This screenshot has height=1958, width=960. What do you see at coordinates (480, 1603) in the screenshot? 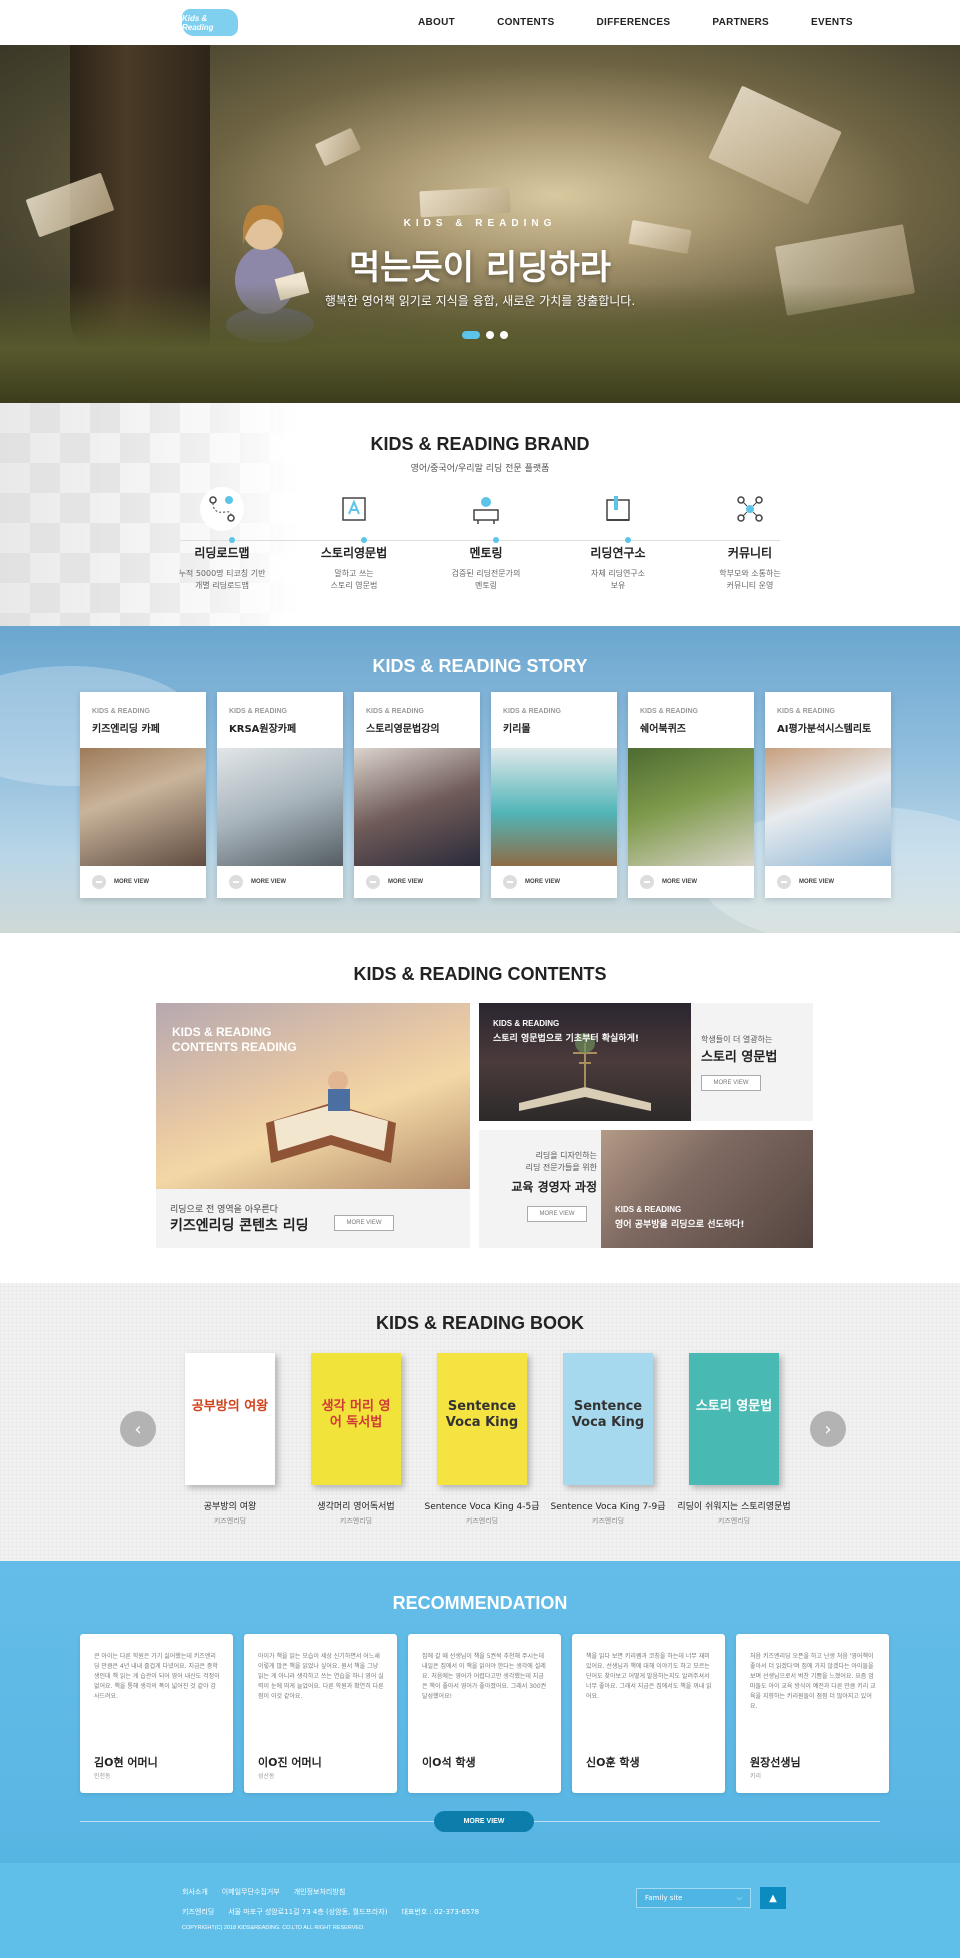
I see `recommendation-title: RECOMMENDATION` at bounding box center [480, 1603].